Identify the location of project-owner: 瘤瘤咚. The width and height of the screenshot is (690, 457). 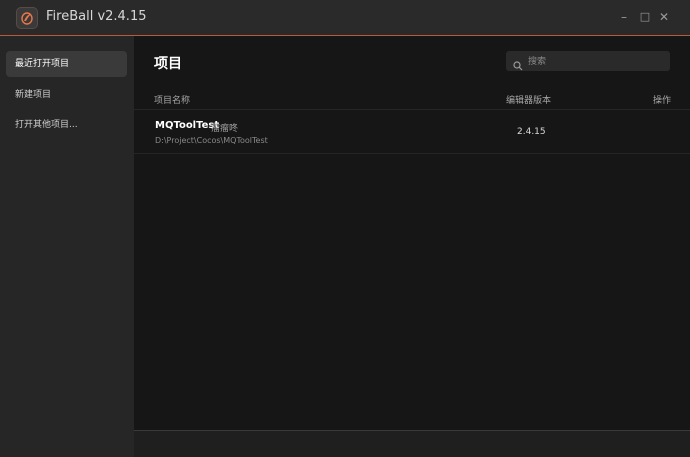
(225, 129).